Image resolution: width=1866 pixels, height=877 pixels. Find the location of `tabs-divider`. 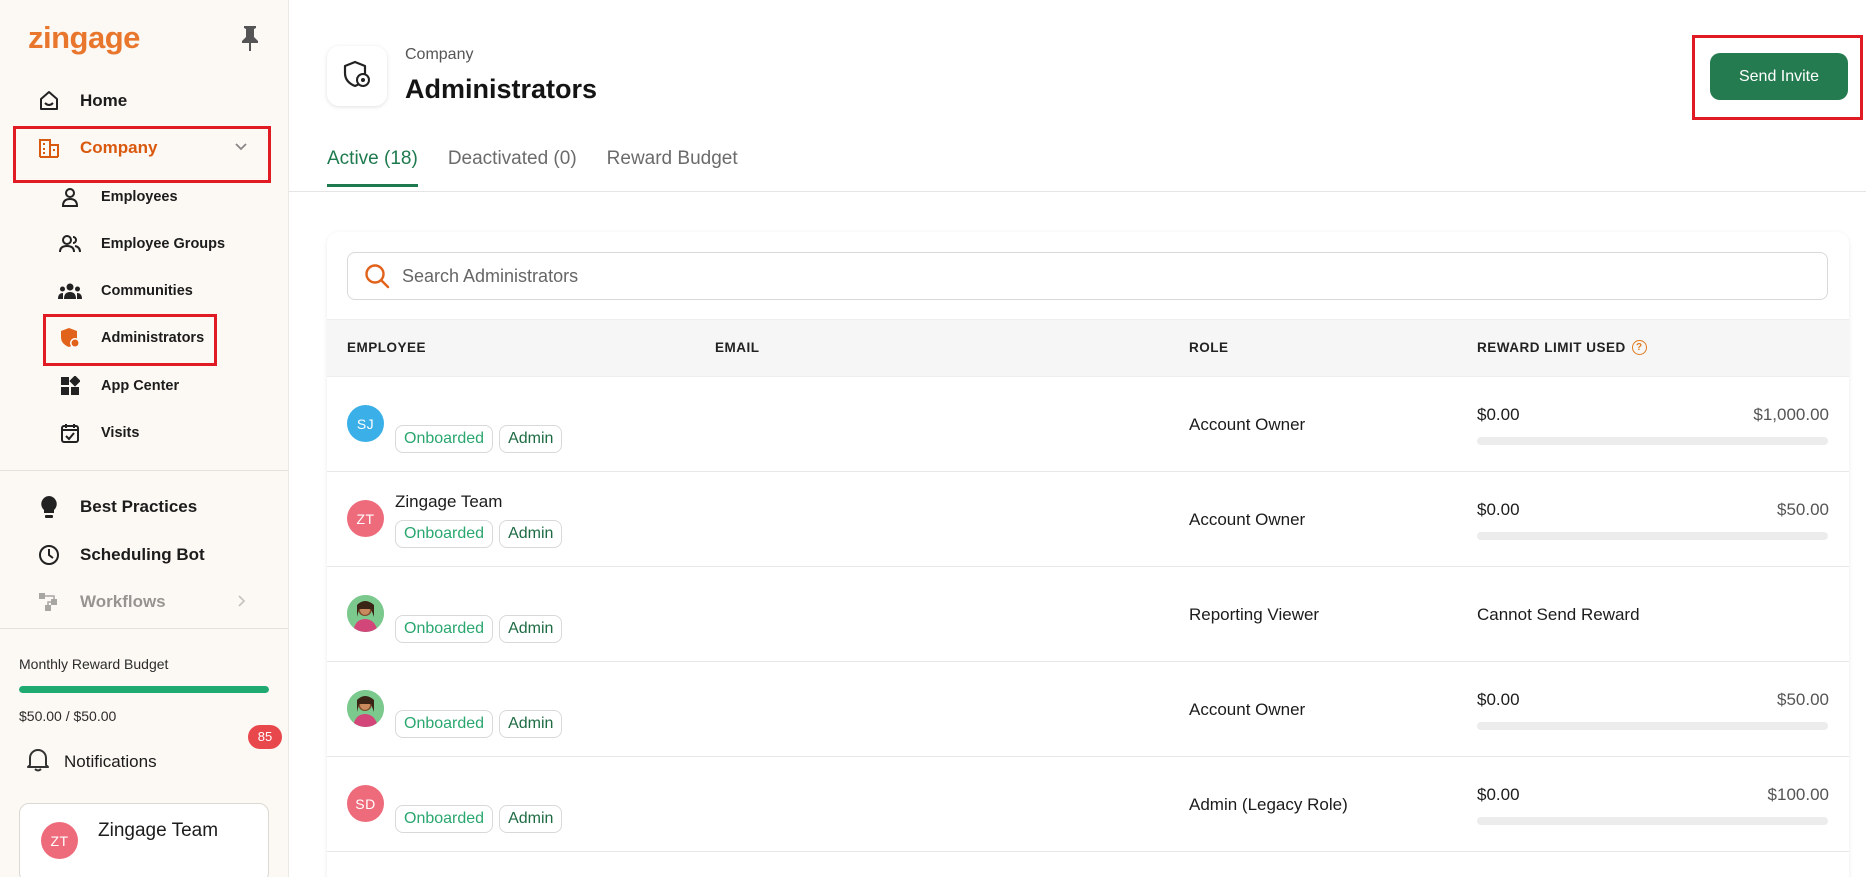

tabs-divider is located at coordinates (1077, 191).